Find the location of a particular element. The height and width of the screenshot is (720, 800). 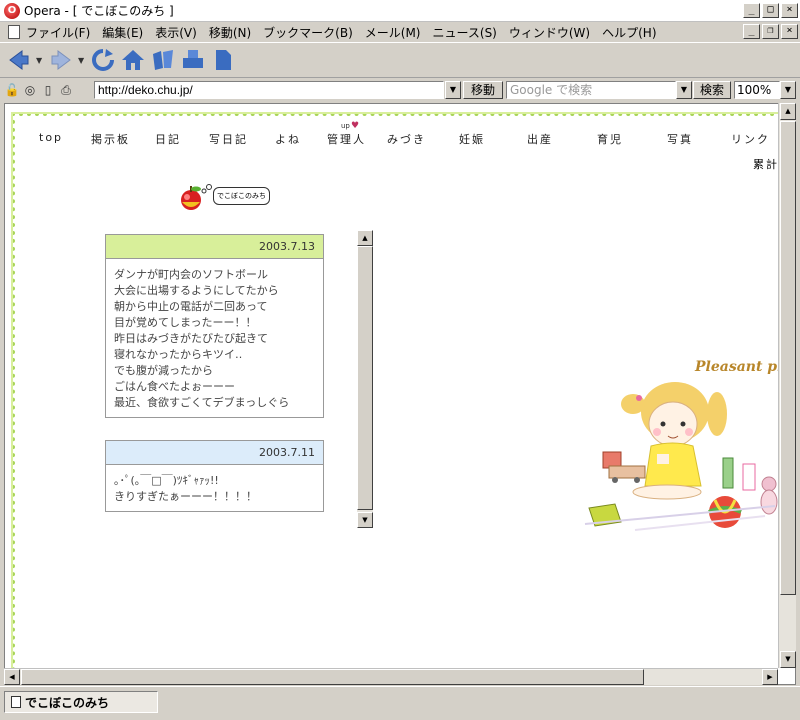

entry-date: 2003.7.11 is located at coordinates (214, 453).